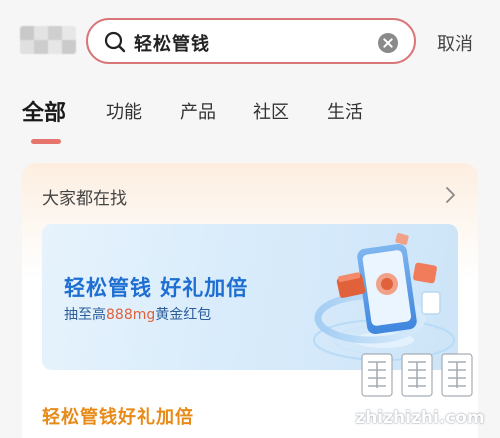 The width and height of the screenshot is (500, 438). Describe the element at coordinates (388, 43) in the screenshot. I see `clear-icon` at that location.